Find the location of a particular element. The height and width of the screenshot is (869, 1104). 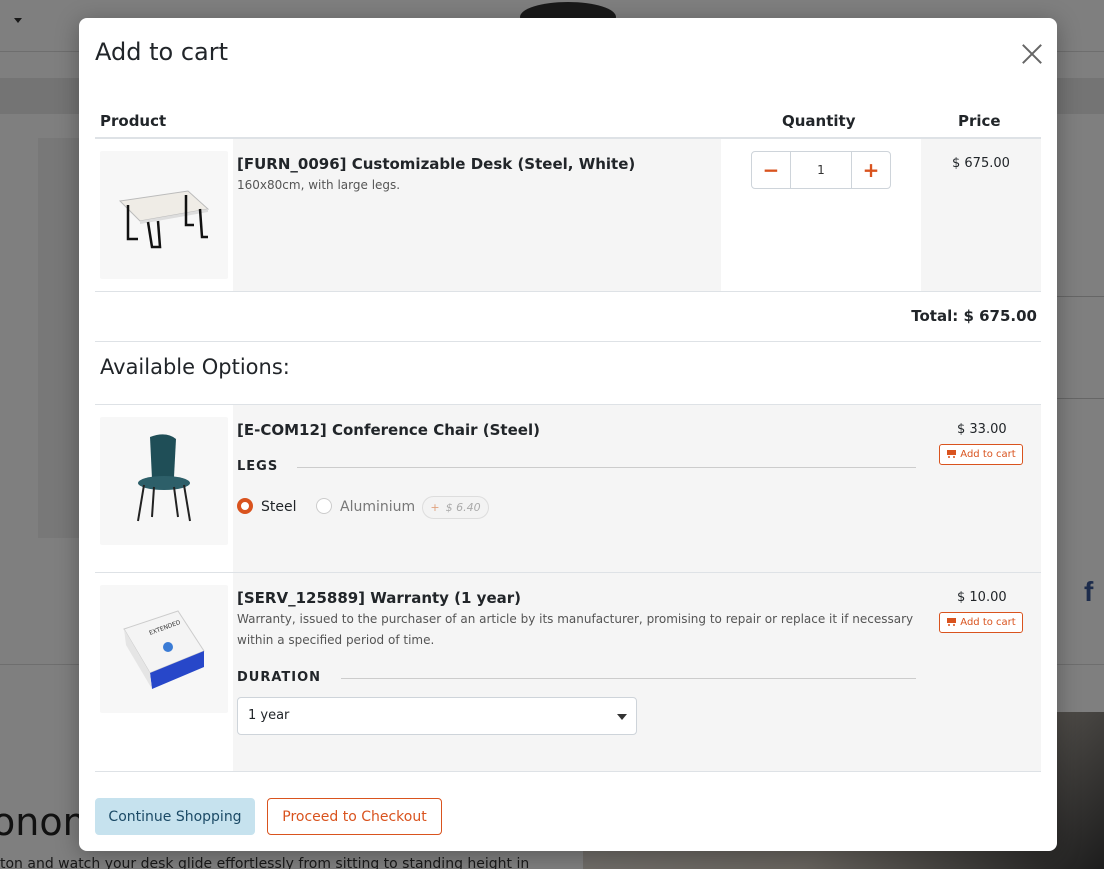

minus-icon: − is located at coordinates (771, 170).